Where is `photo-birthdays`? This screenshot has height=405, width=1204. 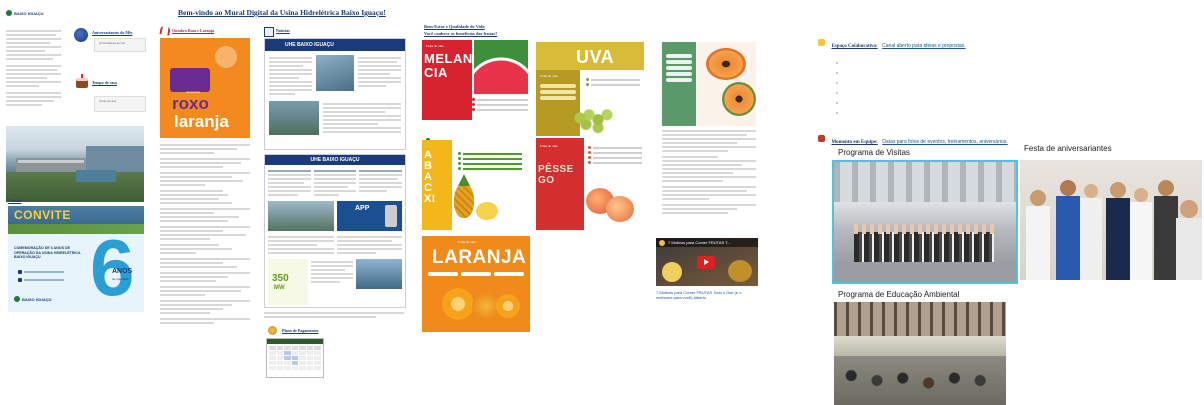 photo-birthdays is located at coordinates (1111, 220).